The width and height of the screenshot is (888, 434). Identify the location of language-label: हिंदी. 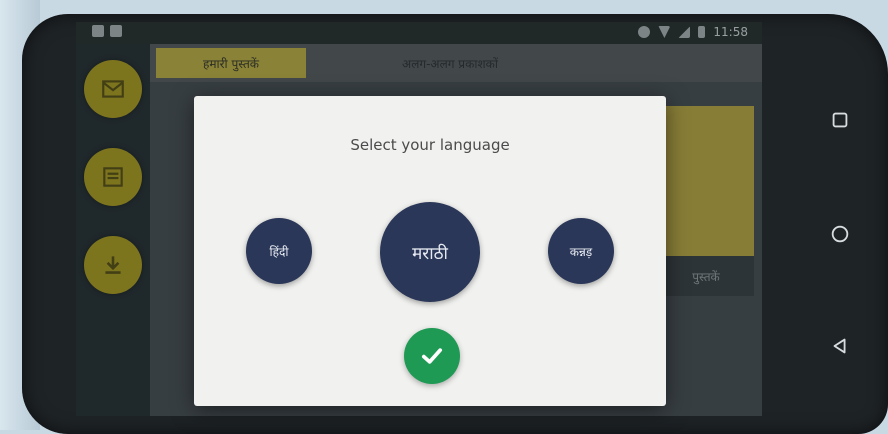
(279, 251).